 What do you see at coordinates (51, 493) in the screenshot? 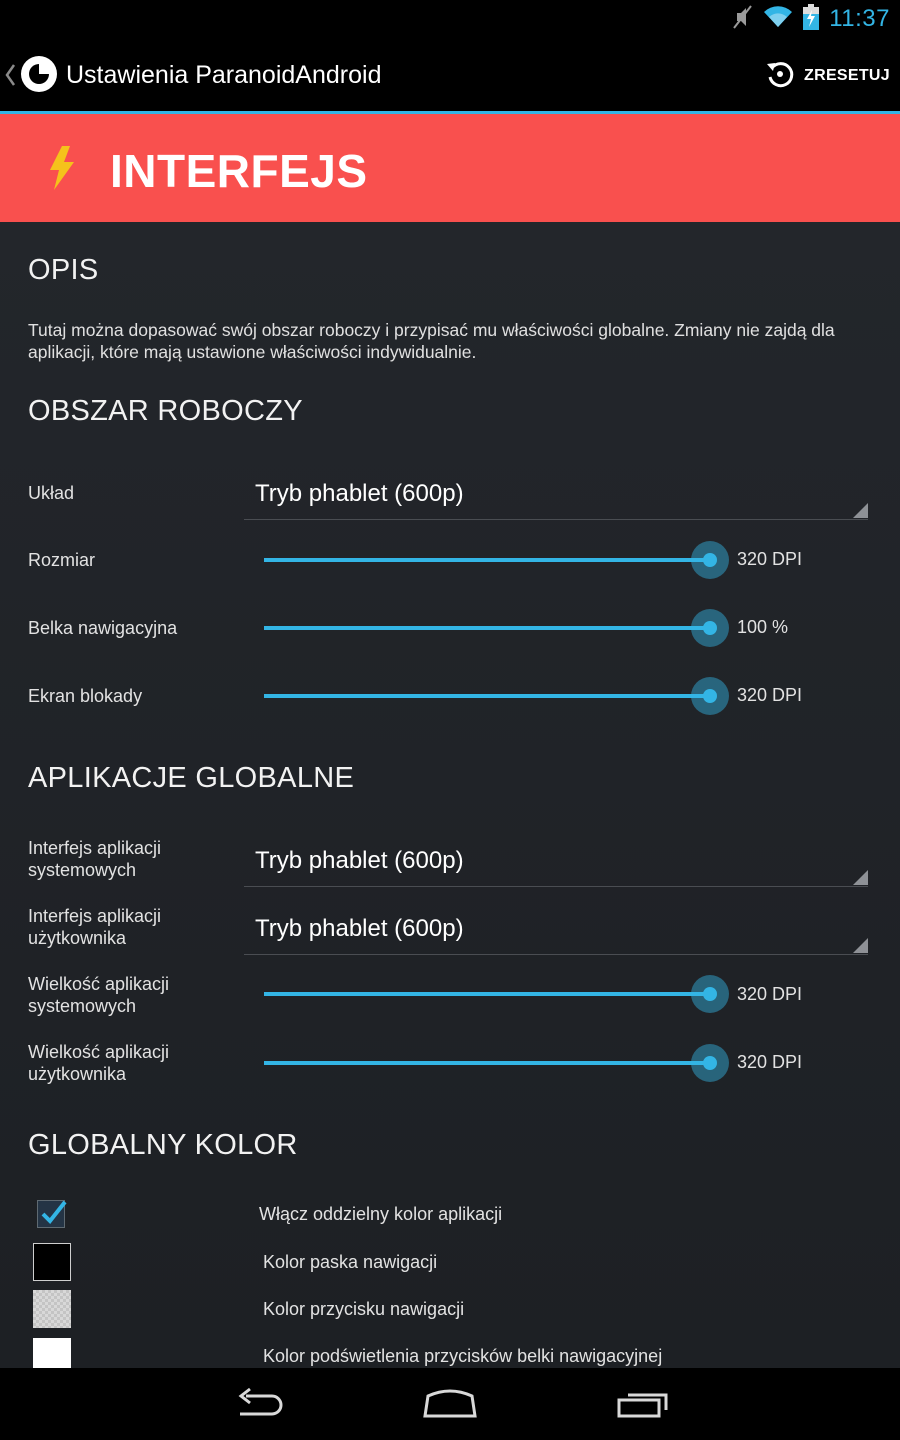
I see `uklad-label: Układ` at bounding box center [51, 493].